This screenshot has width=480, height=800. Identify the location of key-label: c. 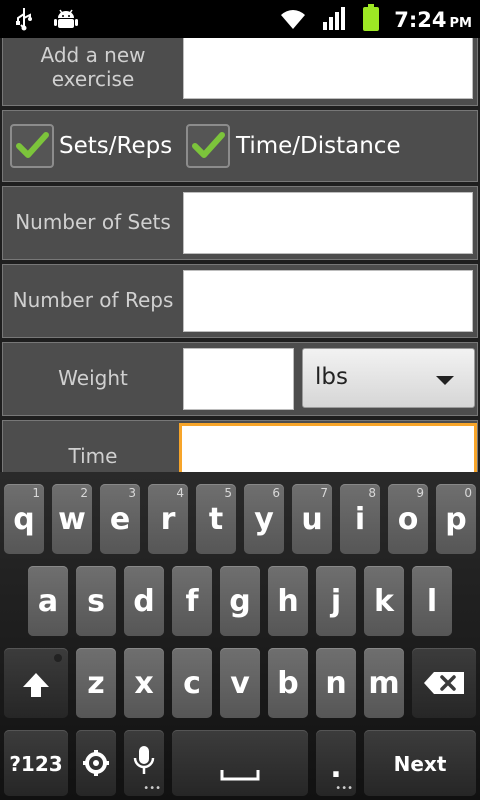
(192, 683).